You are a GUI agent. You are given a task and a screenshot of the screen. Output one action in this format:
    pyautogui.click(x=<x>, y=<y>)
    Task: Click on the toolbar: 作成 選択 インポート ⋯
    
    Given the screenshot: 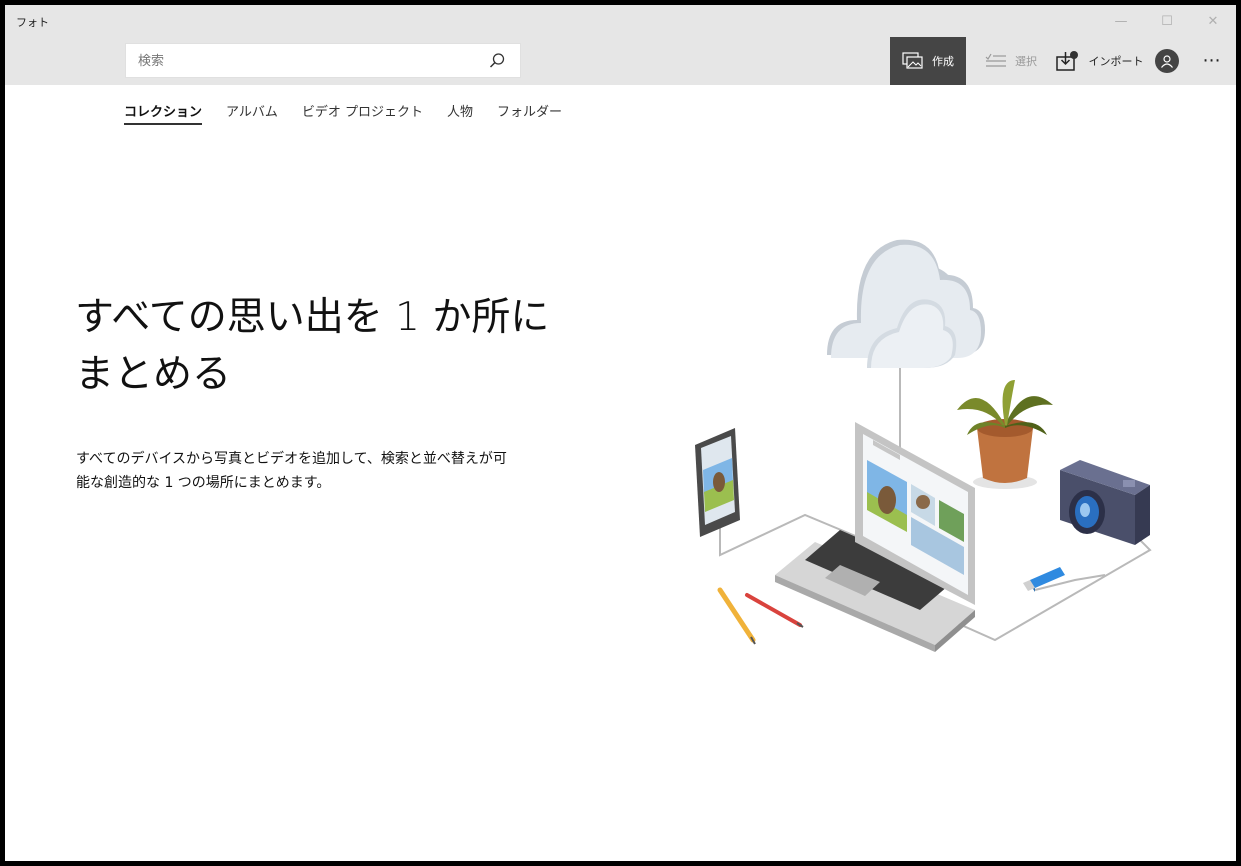 What is the action you would take?
    pyautogui.click(x=620, y=61)
    